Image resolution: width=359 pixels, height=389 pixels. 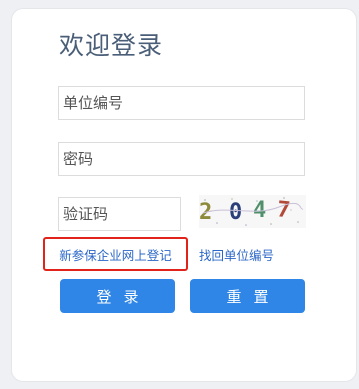 I want to click on captcha-input, so click(x=119, y=214).